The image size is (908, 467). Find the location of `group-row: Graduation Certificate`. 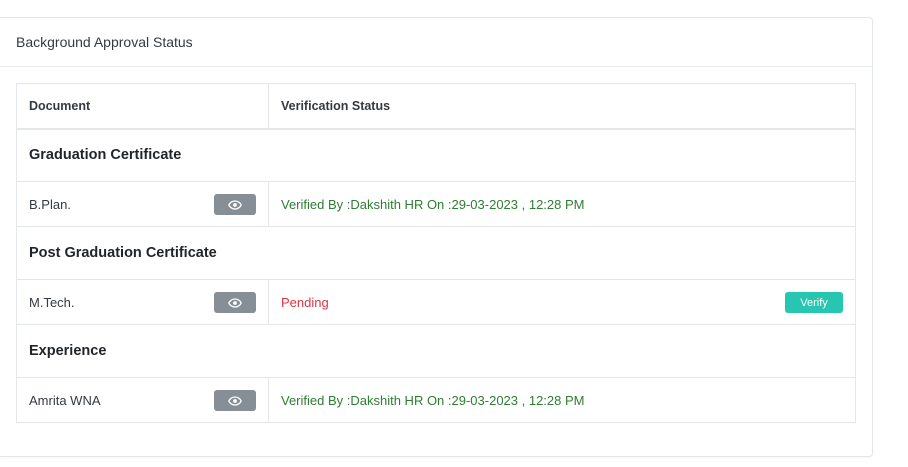

group-row: Graduation Certificate is located at coordinates (436, 155).